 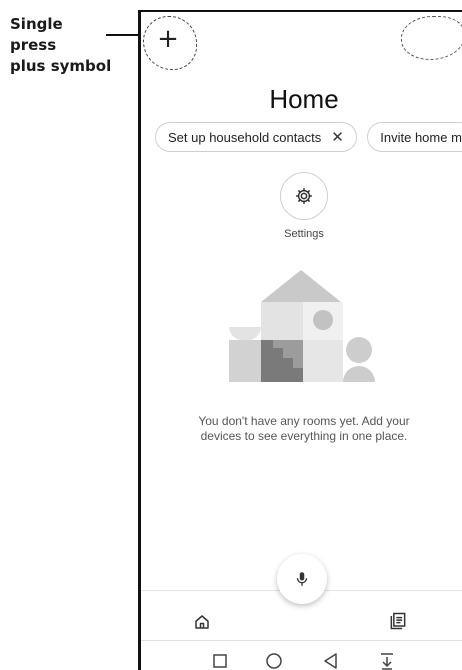 I want to click on page-title: Home, so click(x=304, y=99).